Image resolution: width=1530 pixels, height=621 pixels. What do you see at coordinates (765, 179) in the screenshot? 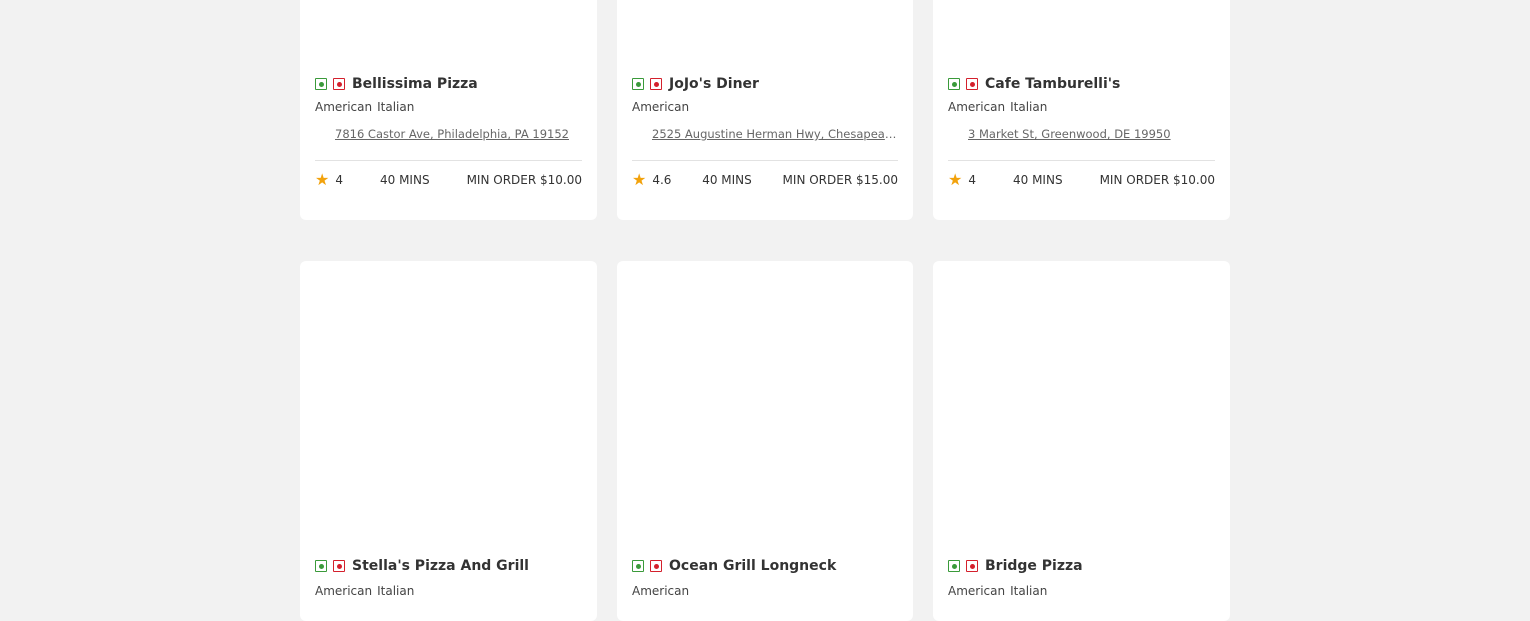
I see `restaurant-meta: ★ 4.6 40 MINS MIN ORDER $15.00` at bounding box center [765, 179].